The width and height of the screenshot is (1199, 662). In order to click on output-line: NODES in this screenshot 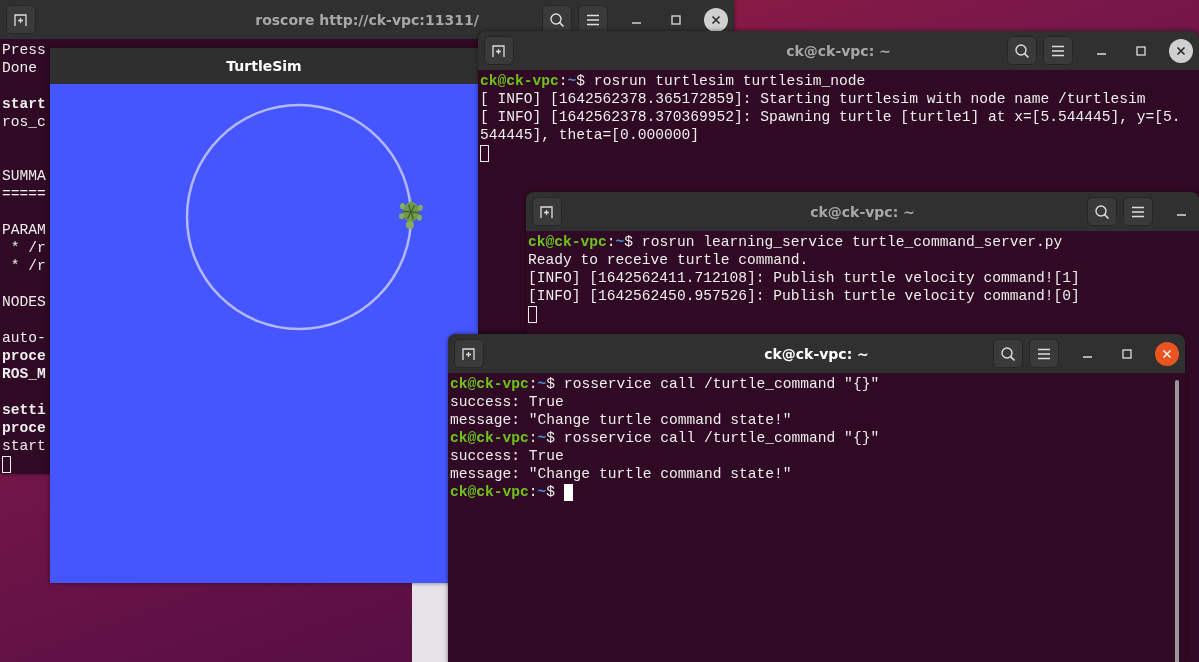, I will do `click(24, 302)`.